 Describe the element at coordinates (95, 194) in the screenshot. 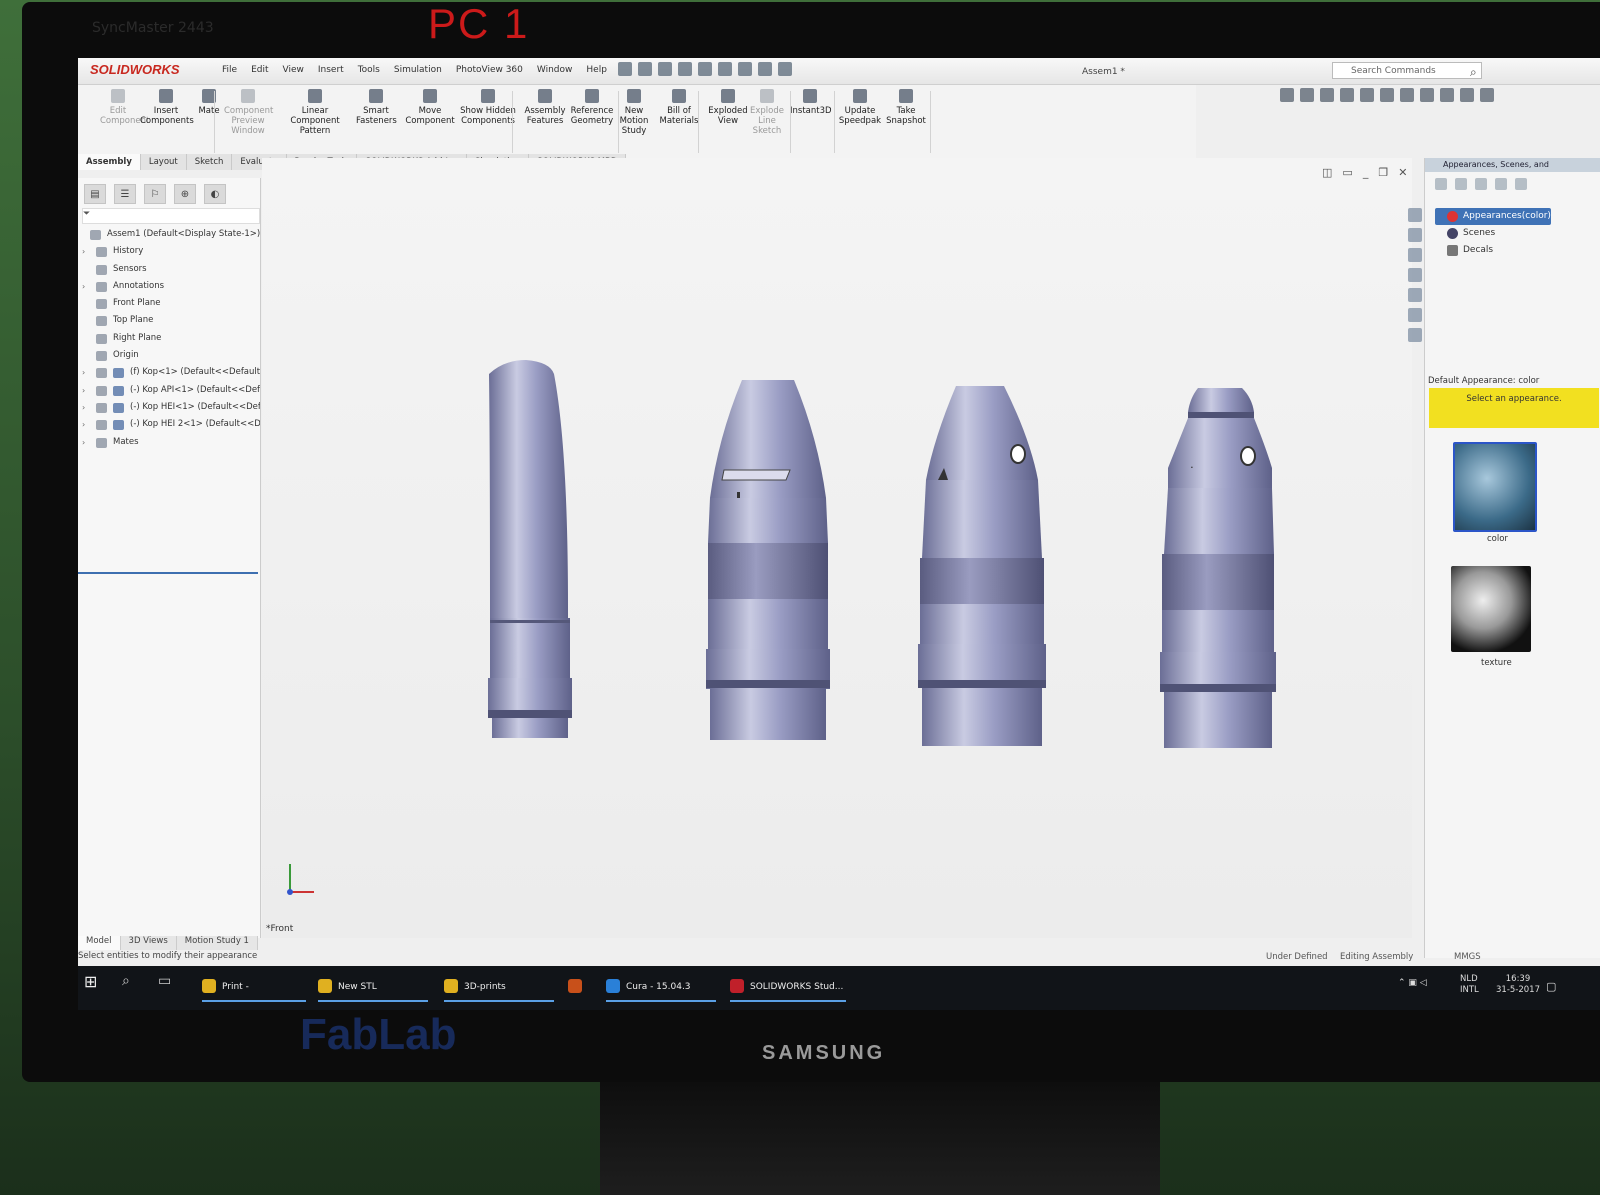

I see `feature-tree-tab-icon: ▤` at that location.